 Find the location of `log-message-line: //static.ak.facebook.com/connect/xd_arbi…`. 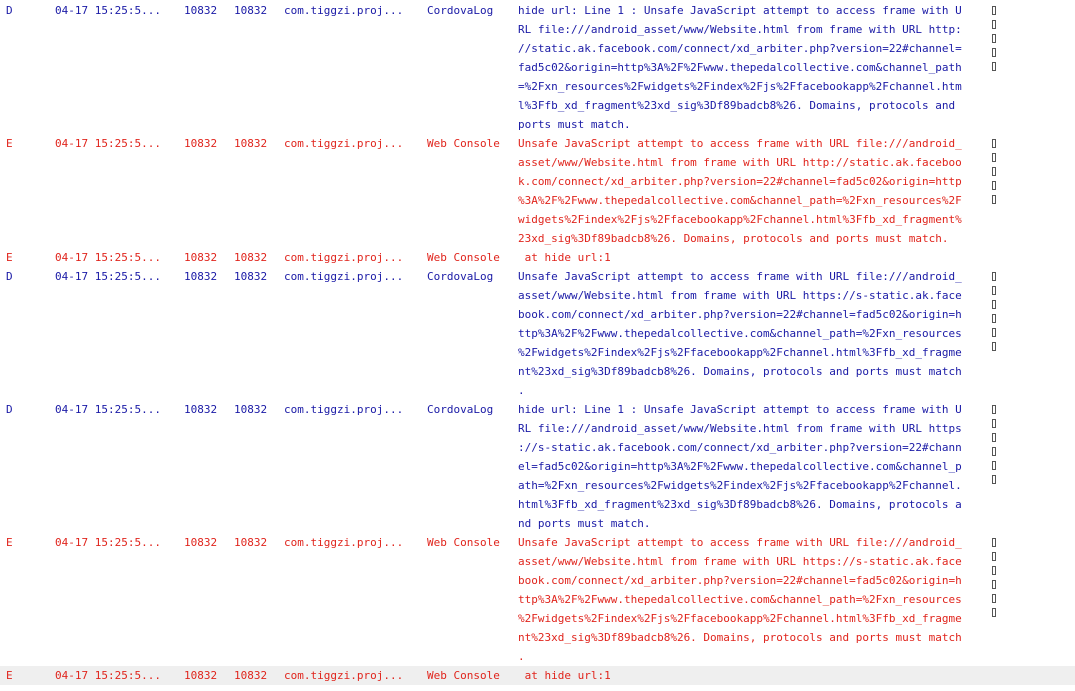

log-message-line: //static.ak.facebook.com/connect/xd_arbi… is located at coordinates (740, 48).